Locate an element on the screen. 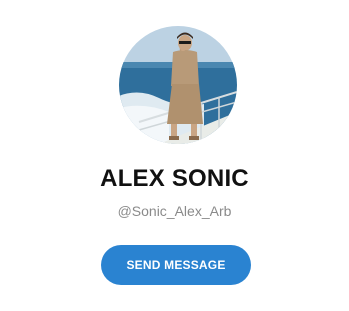  avatar is located at coordinates (178, 85).